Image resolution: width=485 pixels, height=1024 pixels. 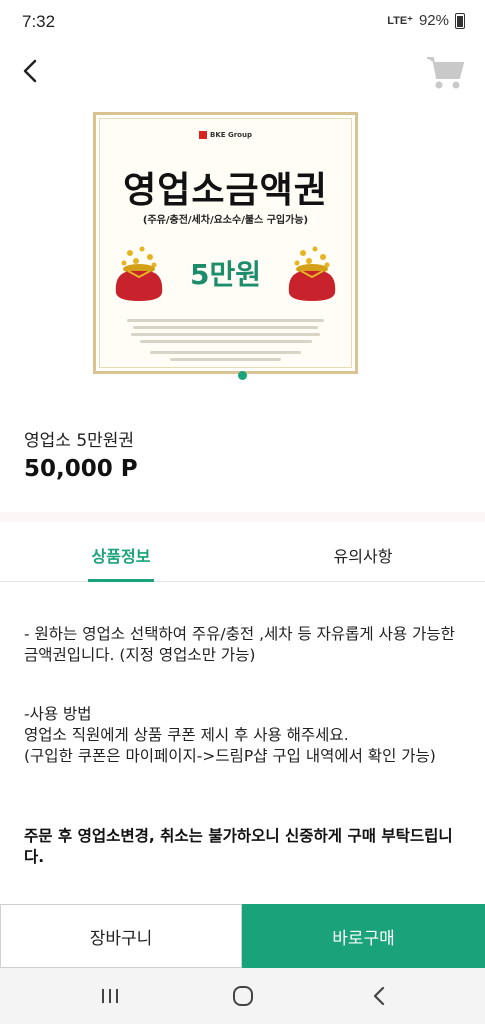 What do you see at coordinates (363, 555) in the screenshot?
I see `tab-notice: 유의사항` at bounding box center [363, 555].